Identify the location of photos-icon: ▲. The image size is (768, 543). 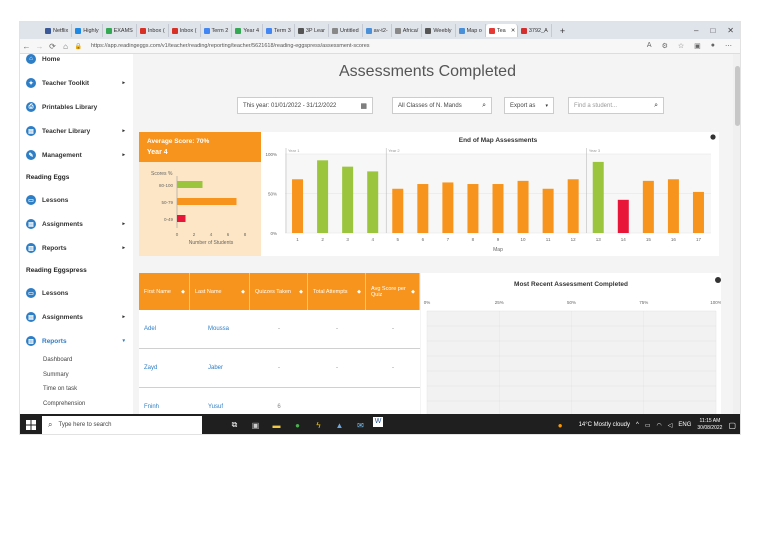
(339, 425).